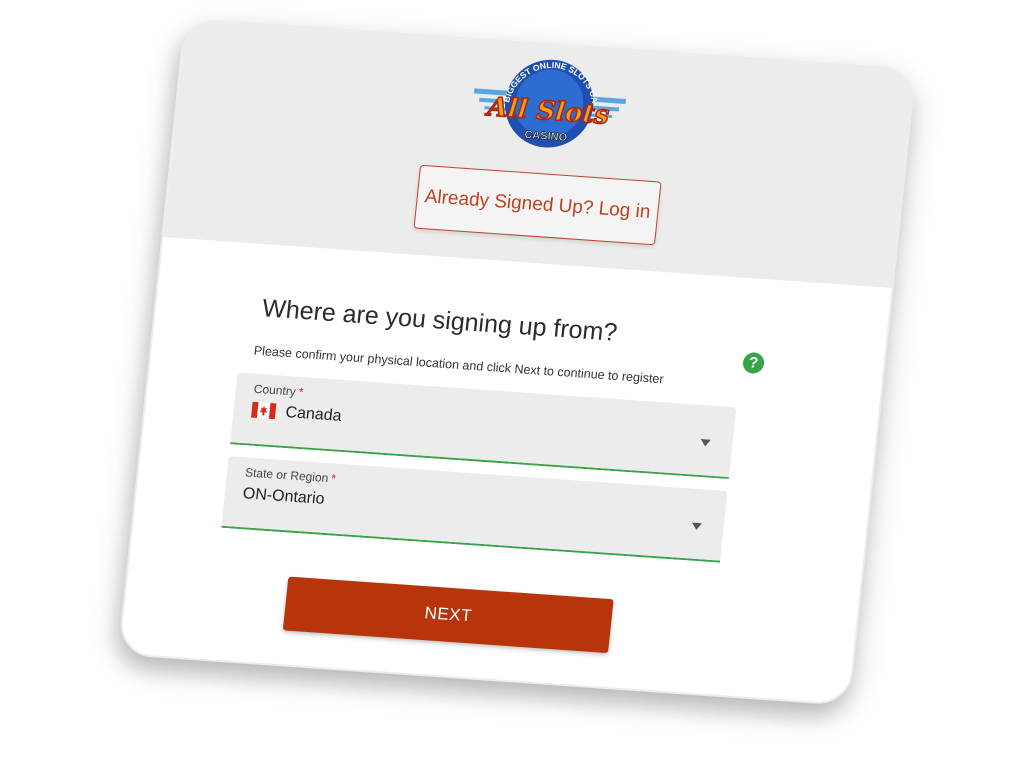  What do you see at coordinates (263, 410) in the screenshot?
I see `canada-flag-icon` at bounding box center [263, 410].